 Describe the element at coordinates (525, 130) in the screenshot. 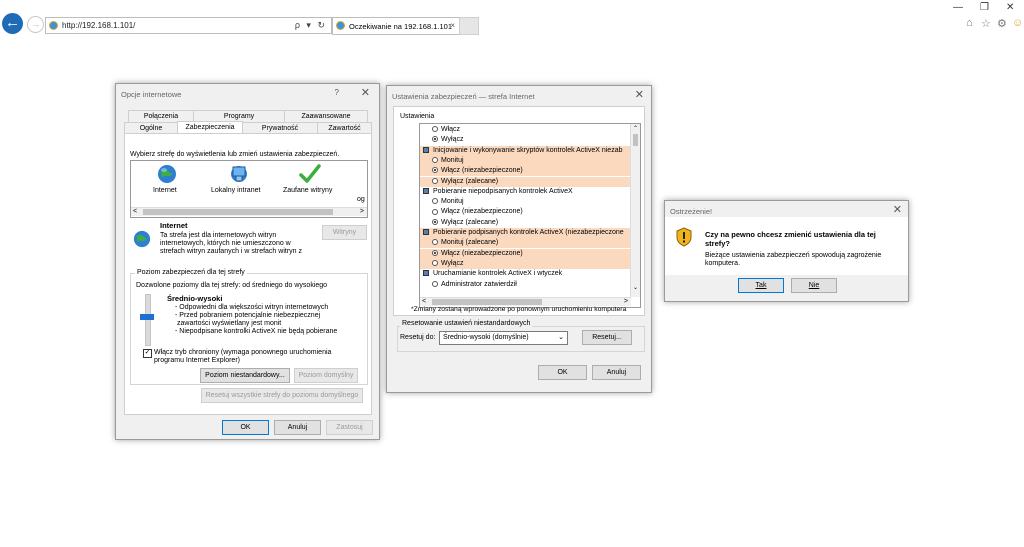

I see `settings-option: Włącz` at that location.